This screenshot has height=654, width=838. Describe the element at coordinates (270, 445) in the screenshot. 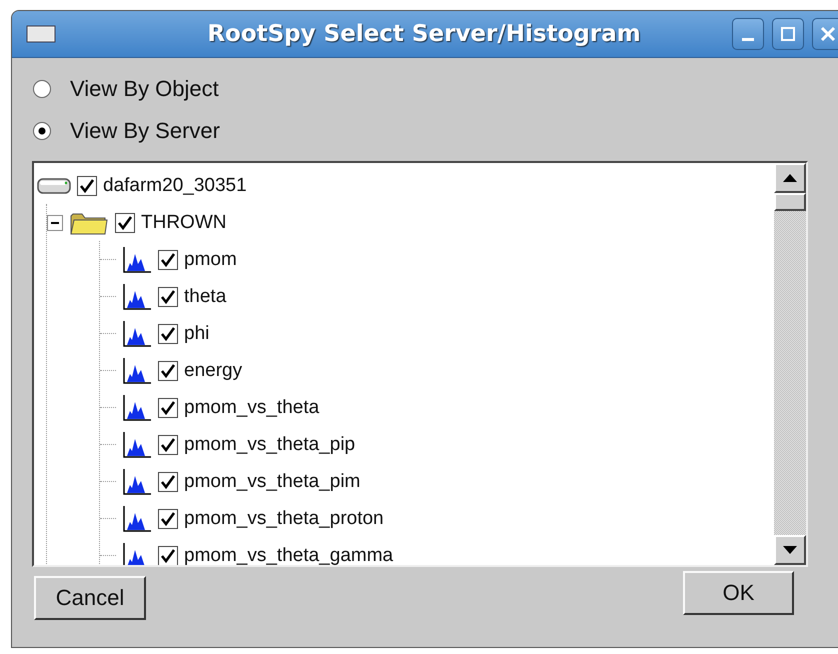

I see `tree-item-label: pmom_vs_theta_pip` at that location.